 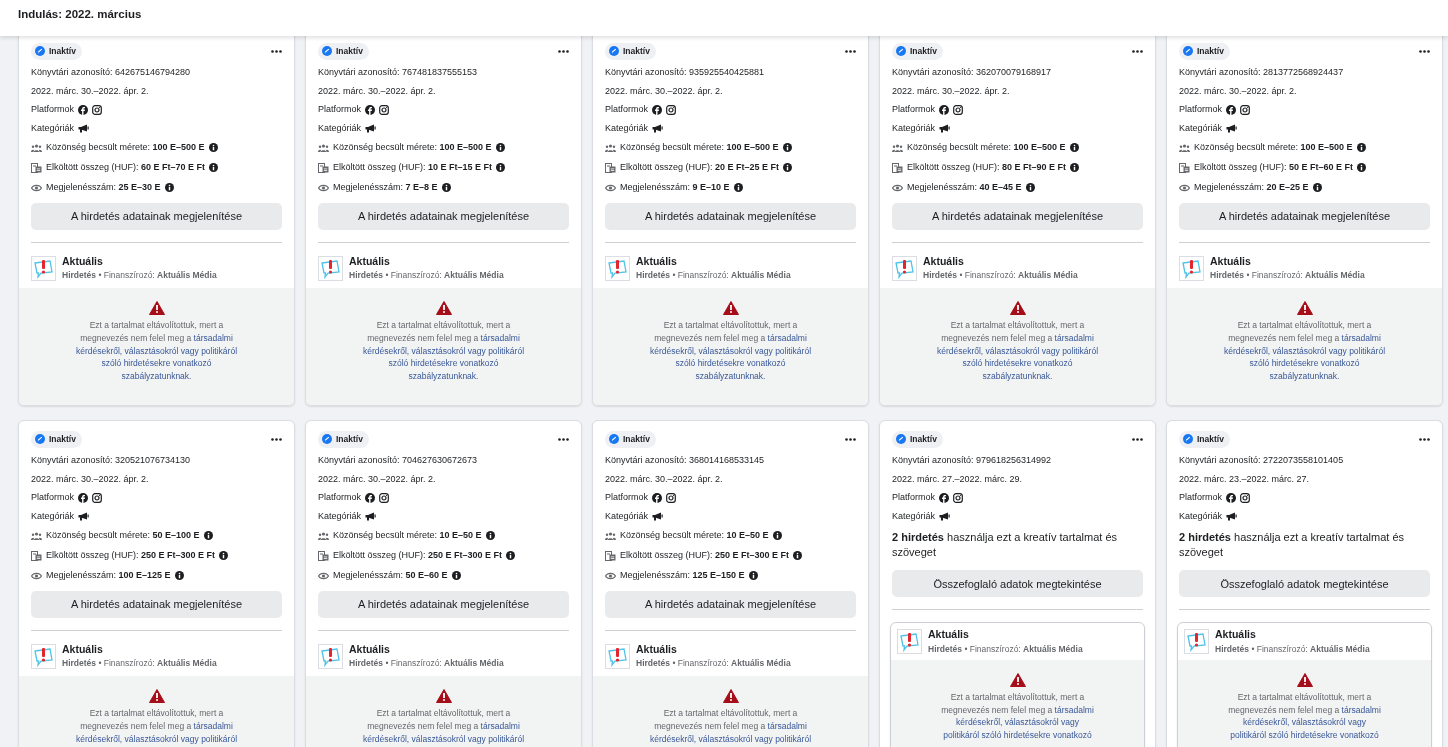 I want to click on removal-notice-text: megnevezés nem felel meg a, so click(x=423, y=725).